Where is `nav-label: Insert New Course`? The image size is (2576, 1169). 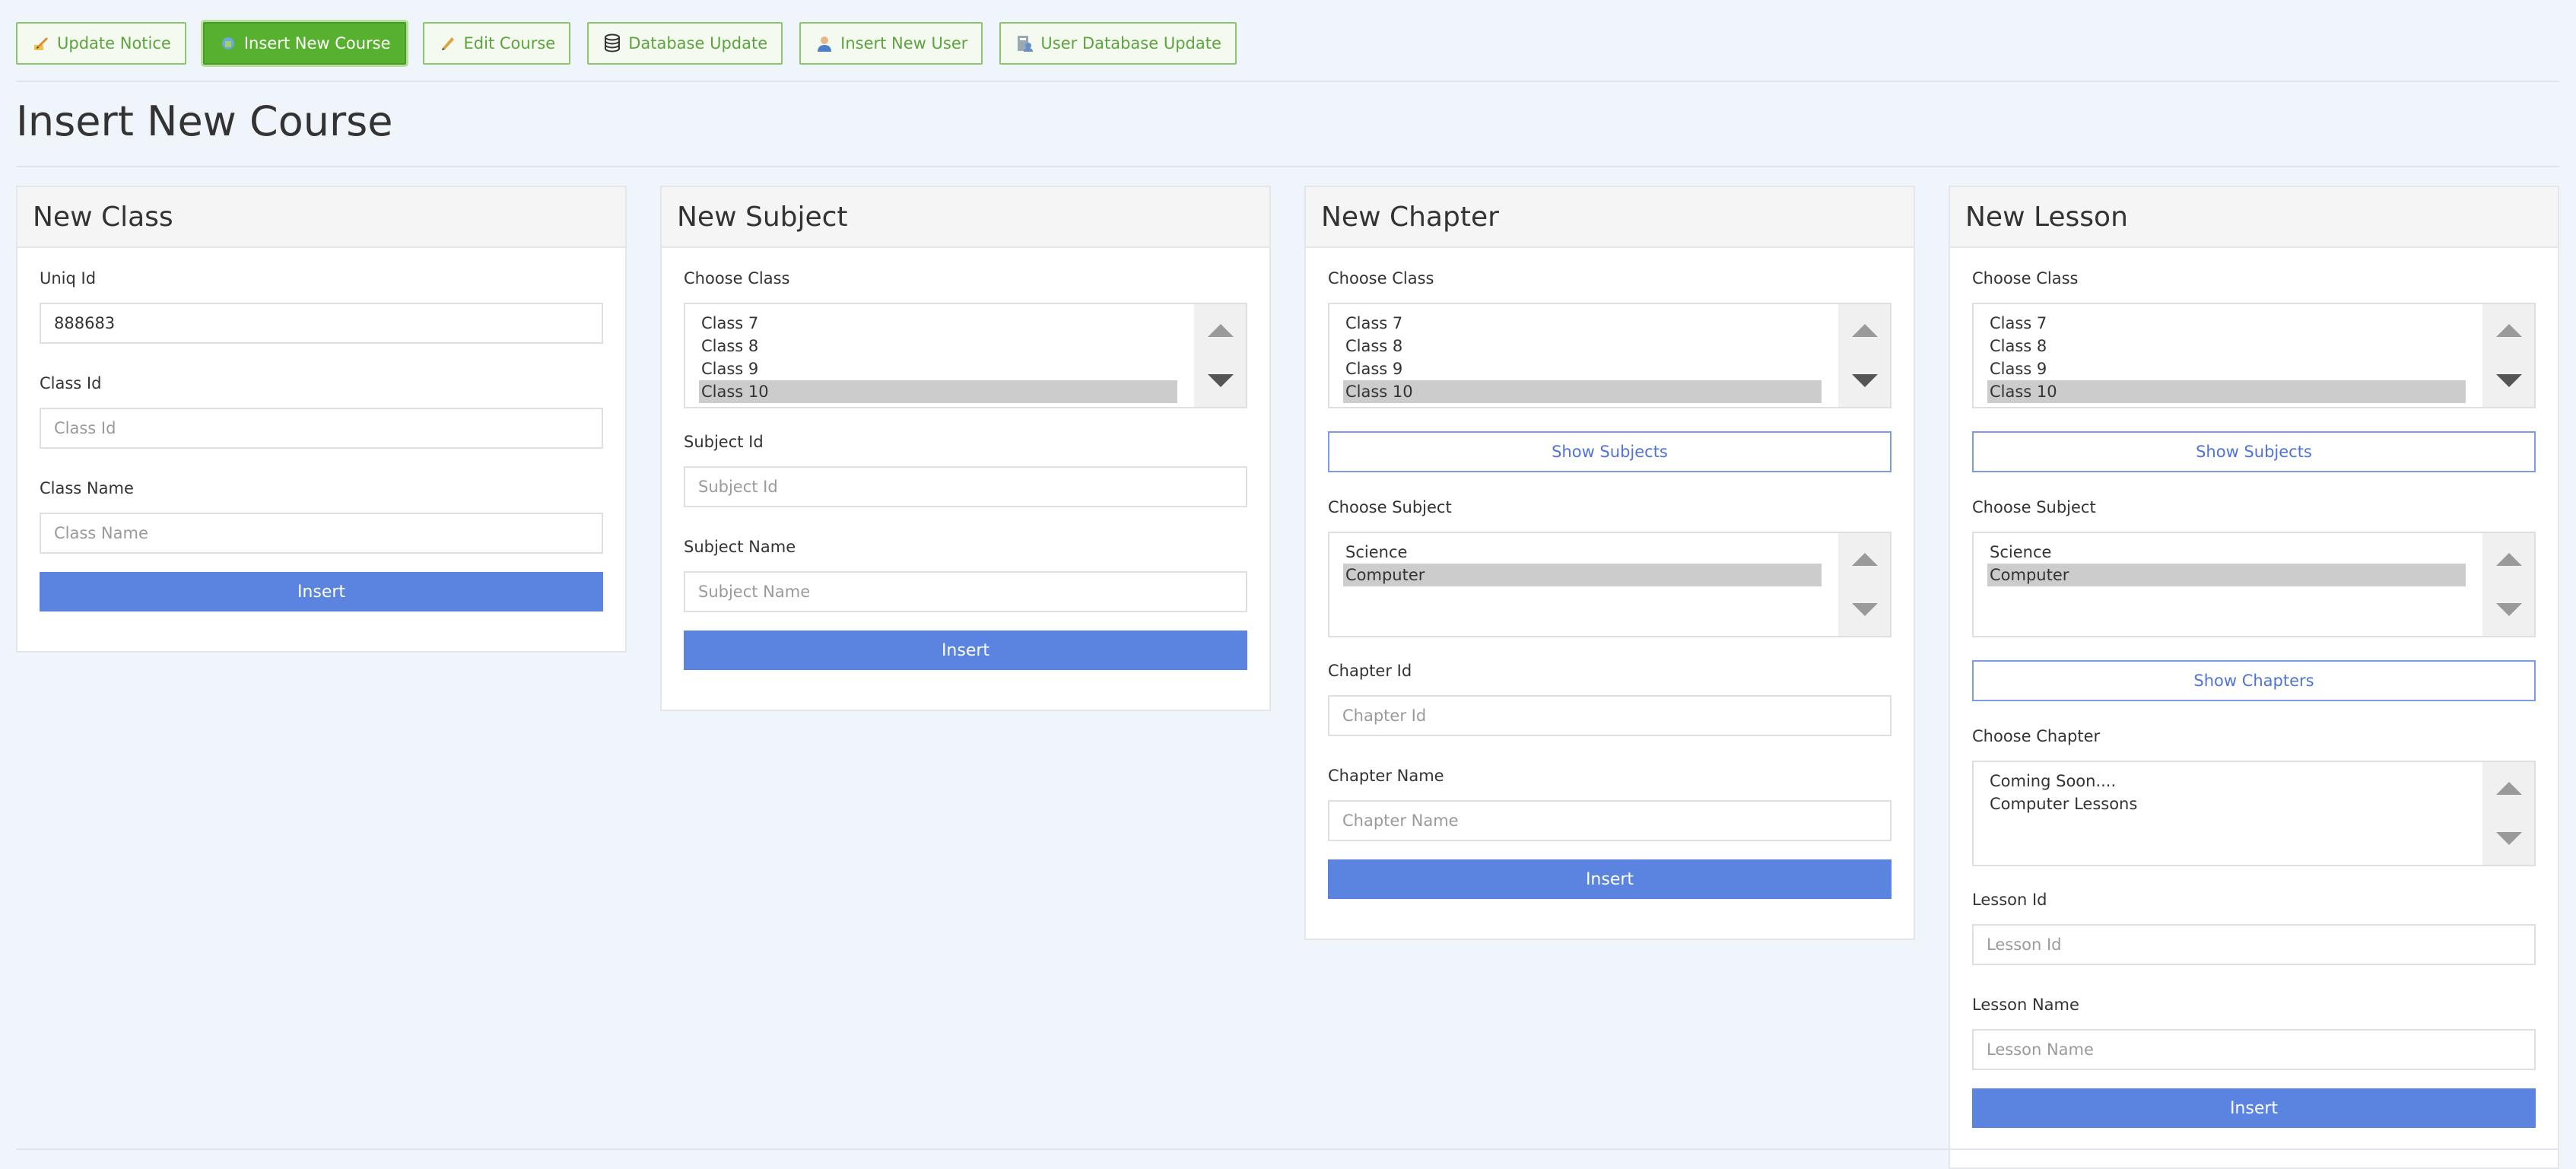
nav-label: Insert New Course is located at coordinates (317, 43).